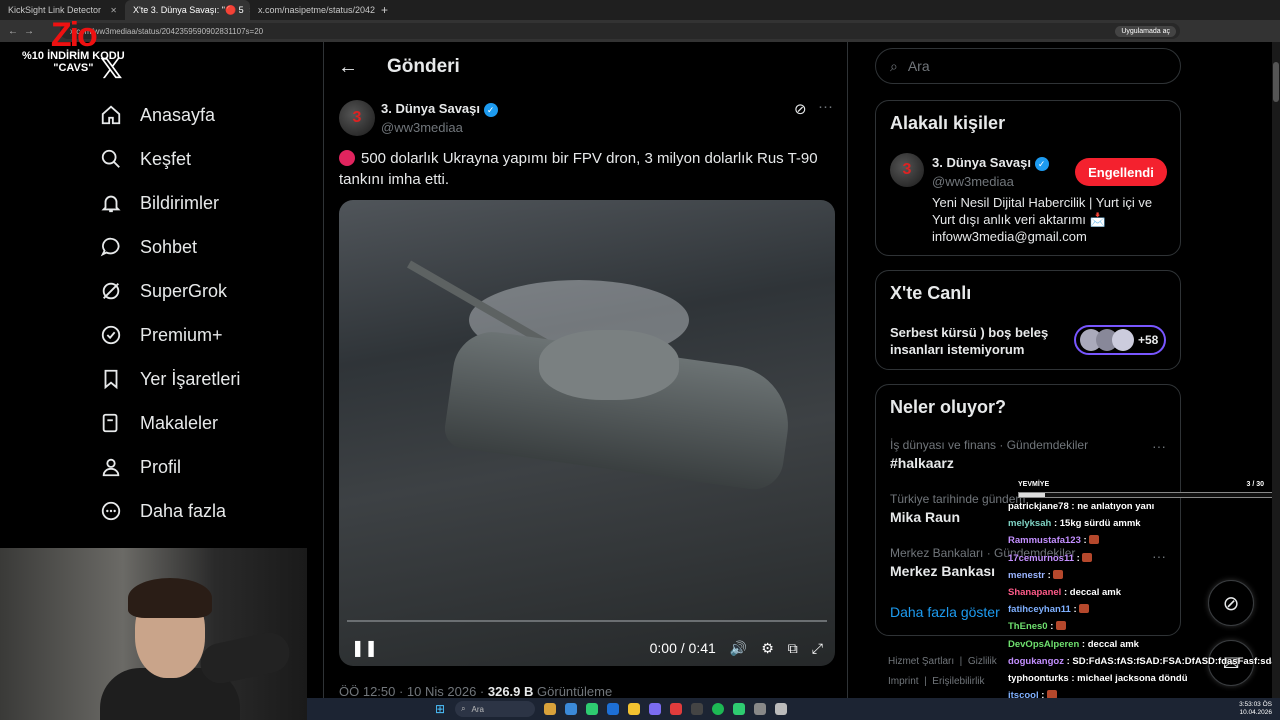 The width and height of the screenshot is (1280, 720). I want to click on chat-message: patrickjane78 : ne anlatıyon yanı, so click(1081, 506).